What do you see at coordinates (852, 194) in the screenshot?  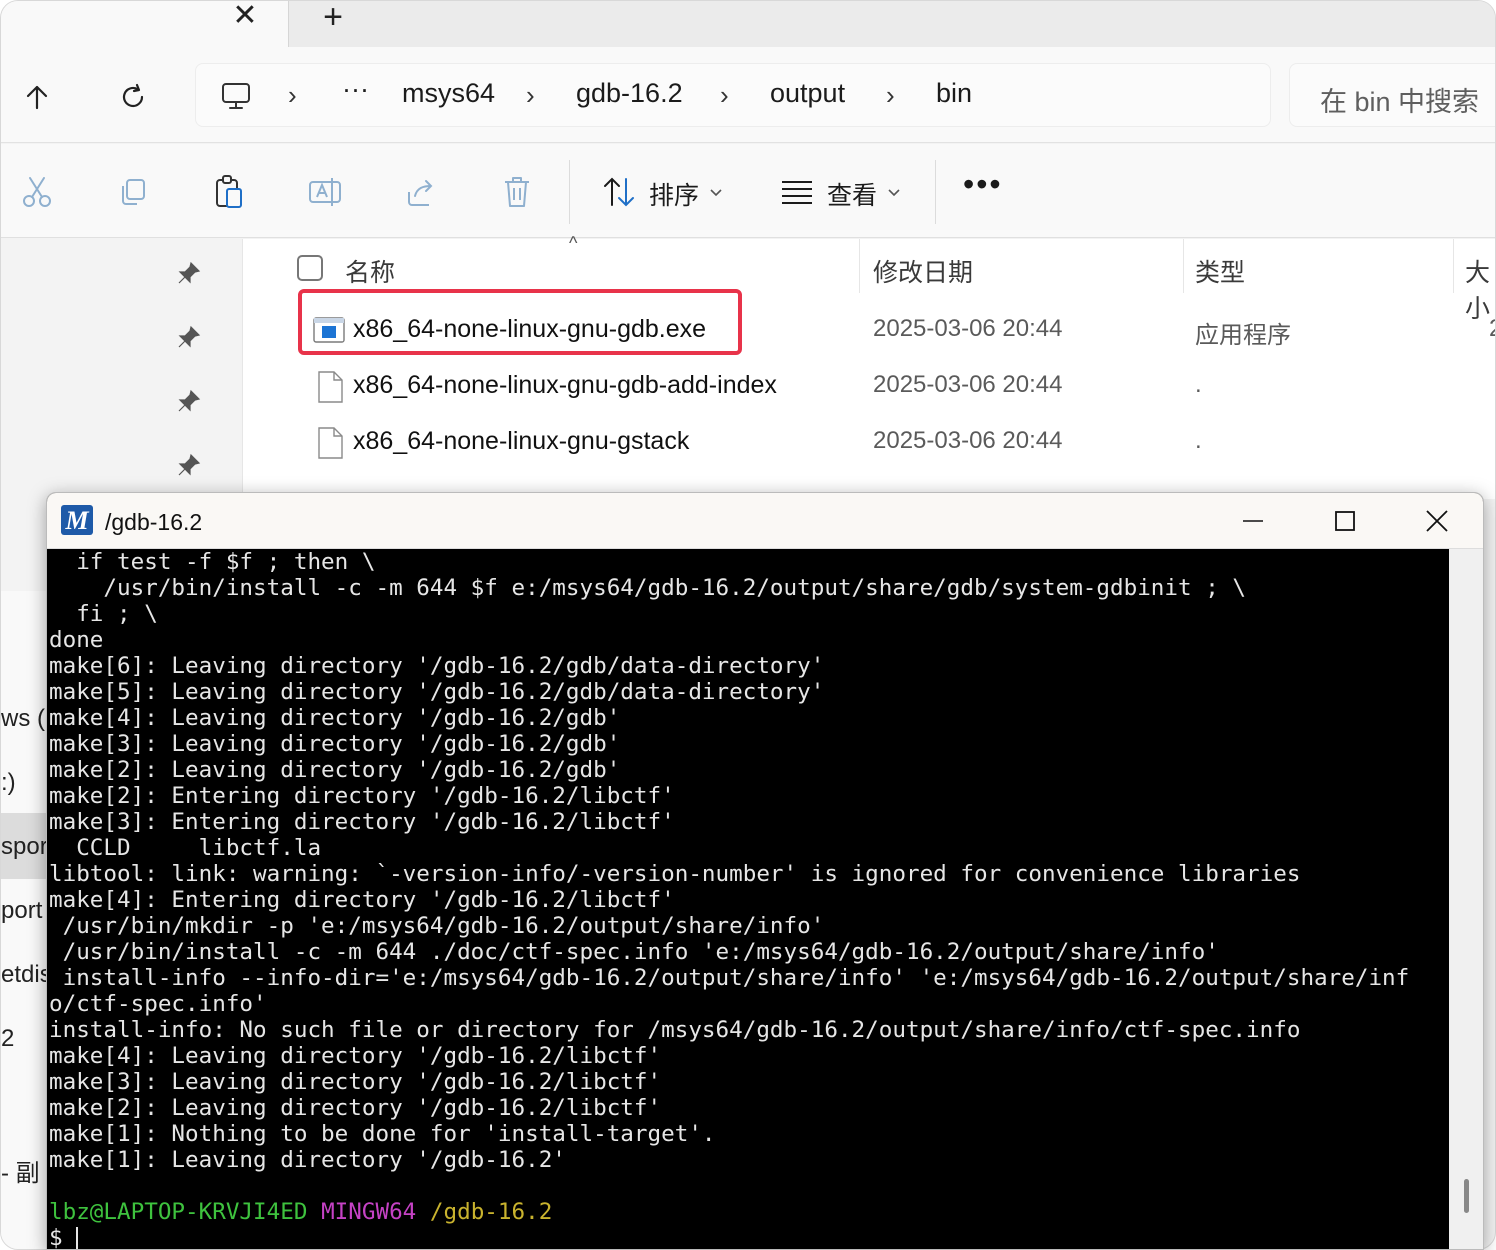 I see `view-label: 查看` at bounding box center [852, 194].